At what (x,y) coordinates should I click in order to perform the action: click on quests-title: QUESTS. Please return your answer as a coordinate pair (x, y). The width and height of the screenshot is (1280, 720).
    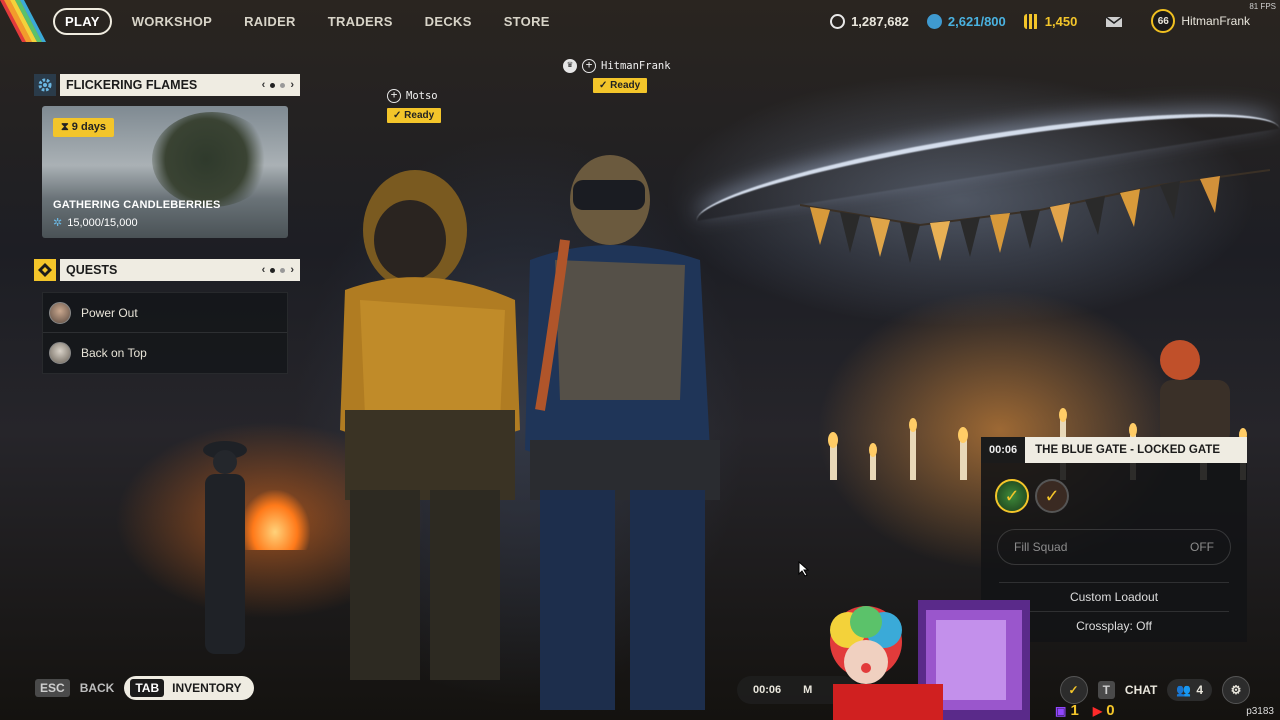
    Looking at the image, I should click on (92, 270).